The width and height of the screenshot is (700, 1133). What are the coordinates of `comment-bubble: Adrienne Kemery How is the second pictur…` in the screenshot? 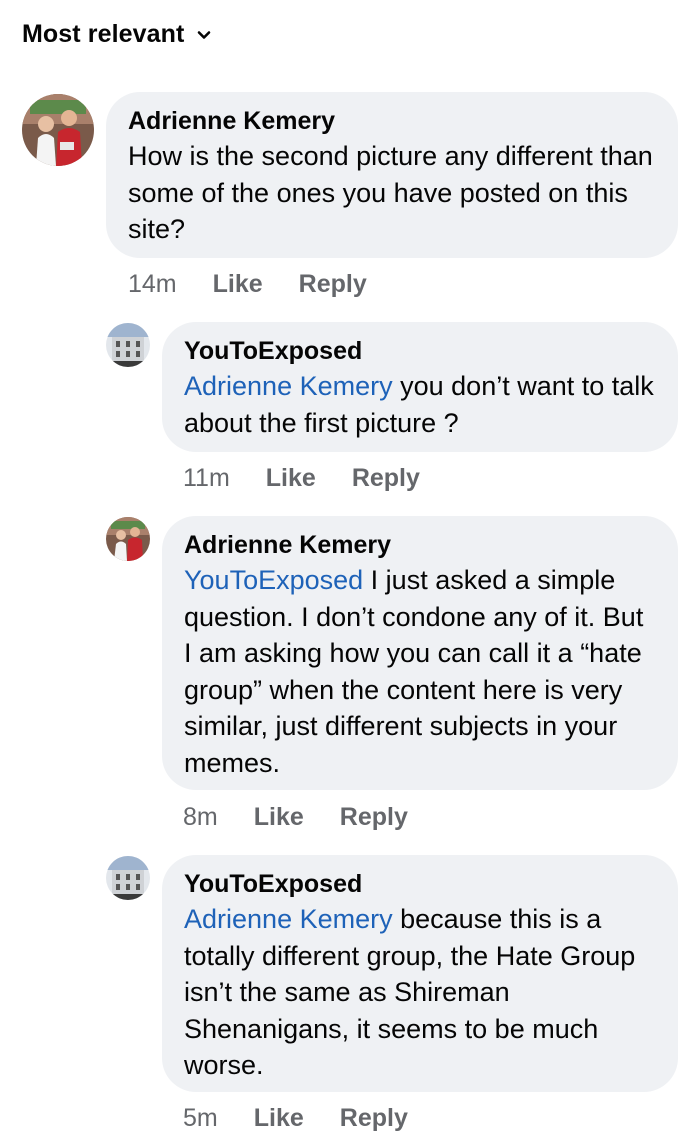 It's located at (392, 175).